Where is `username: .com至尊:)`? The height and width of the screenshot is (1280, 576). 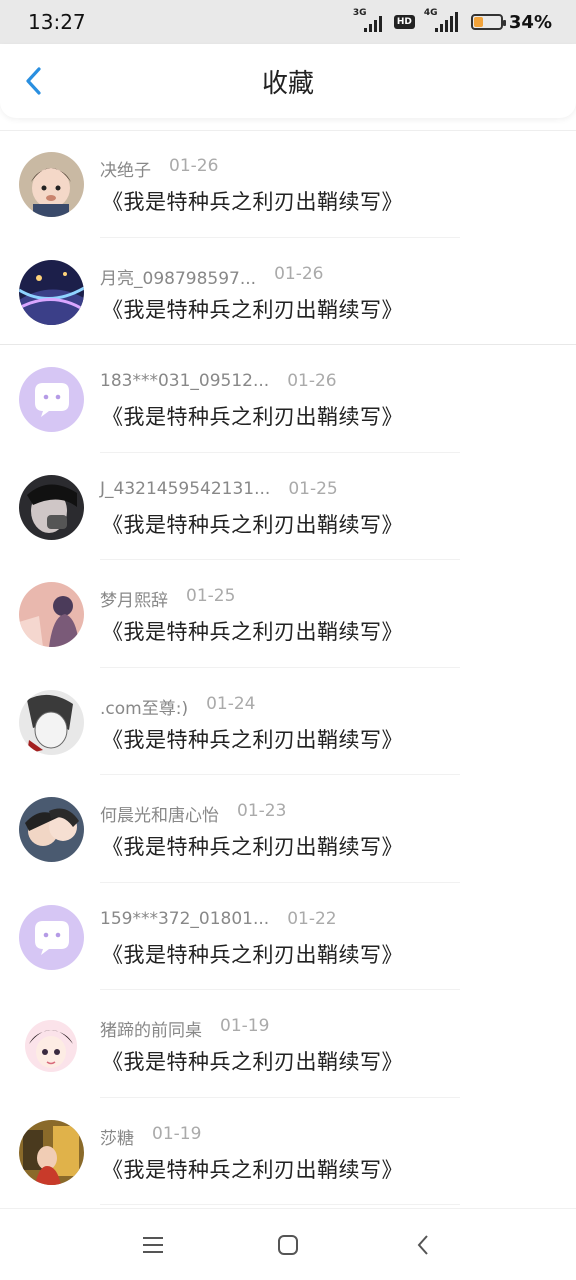
username: .com至尊:) is located at coordinates (144, 708).